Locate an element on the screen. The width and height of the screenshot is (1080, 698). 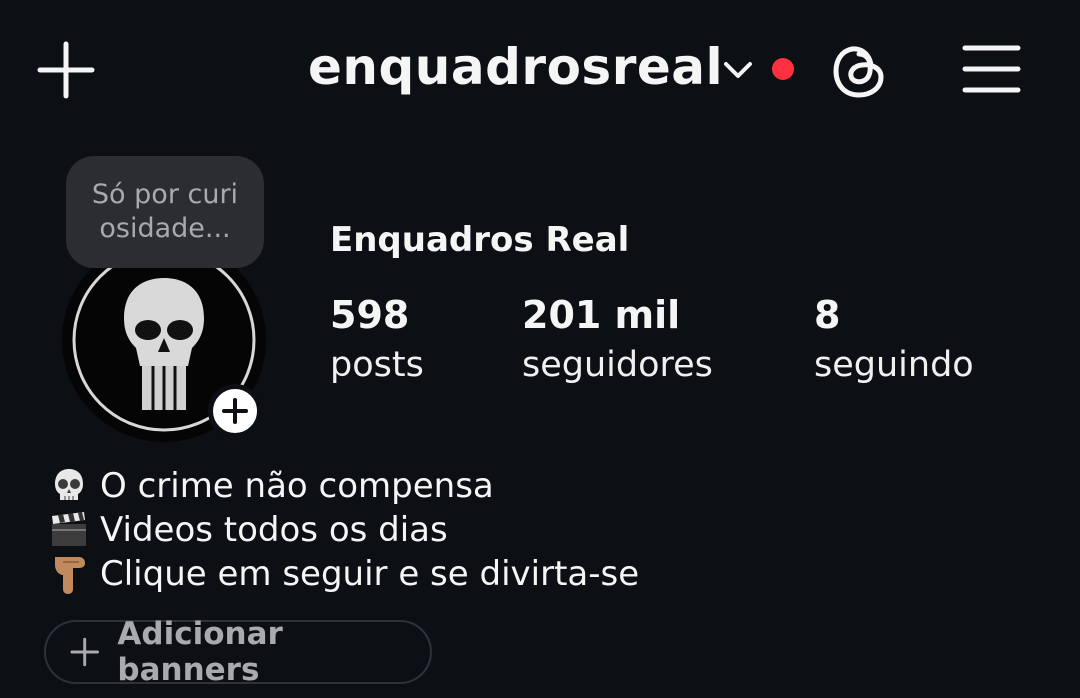
add-story-button is located at coordinates (235, 411).